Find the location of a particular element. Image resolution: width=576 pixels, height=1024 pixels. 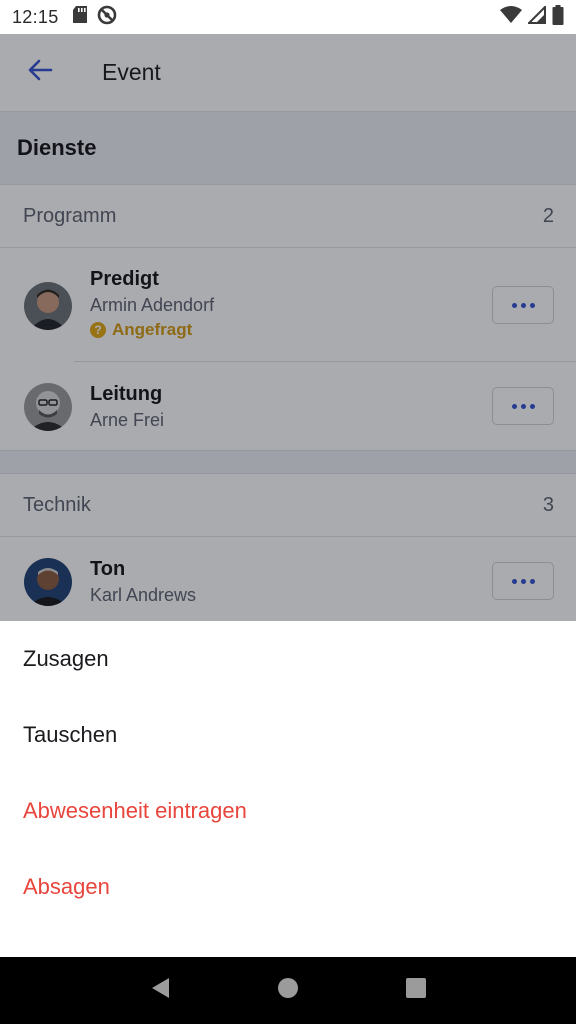

status-time: 12:15 is located at coordinates (35, 16).